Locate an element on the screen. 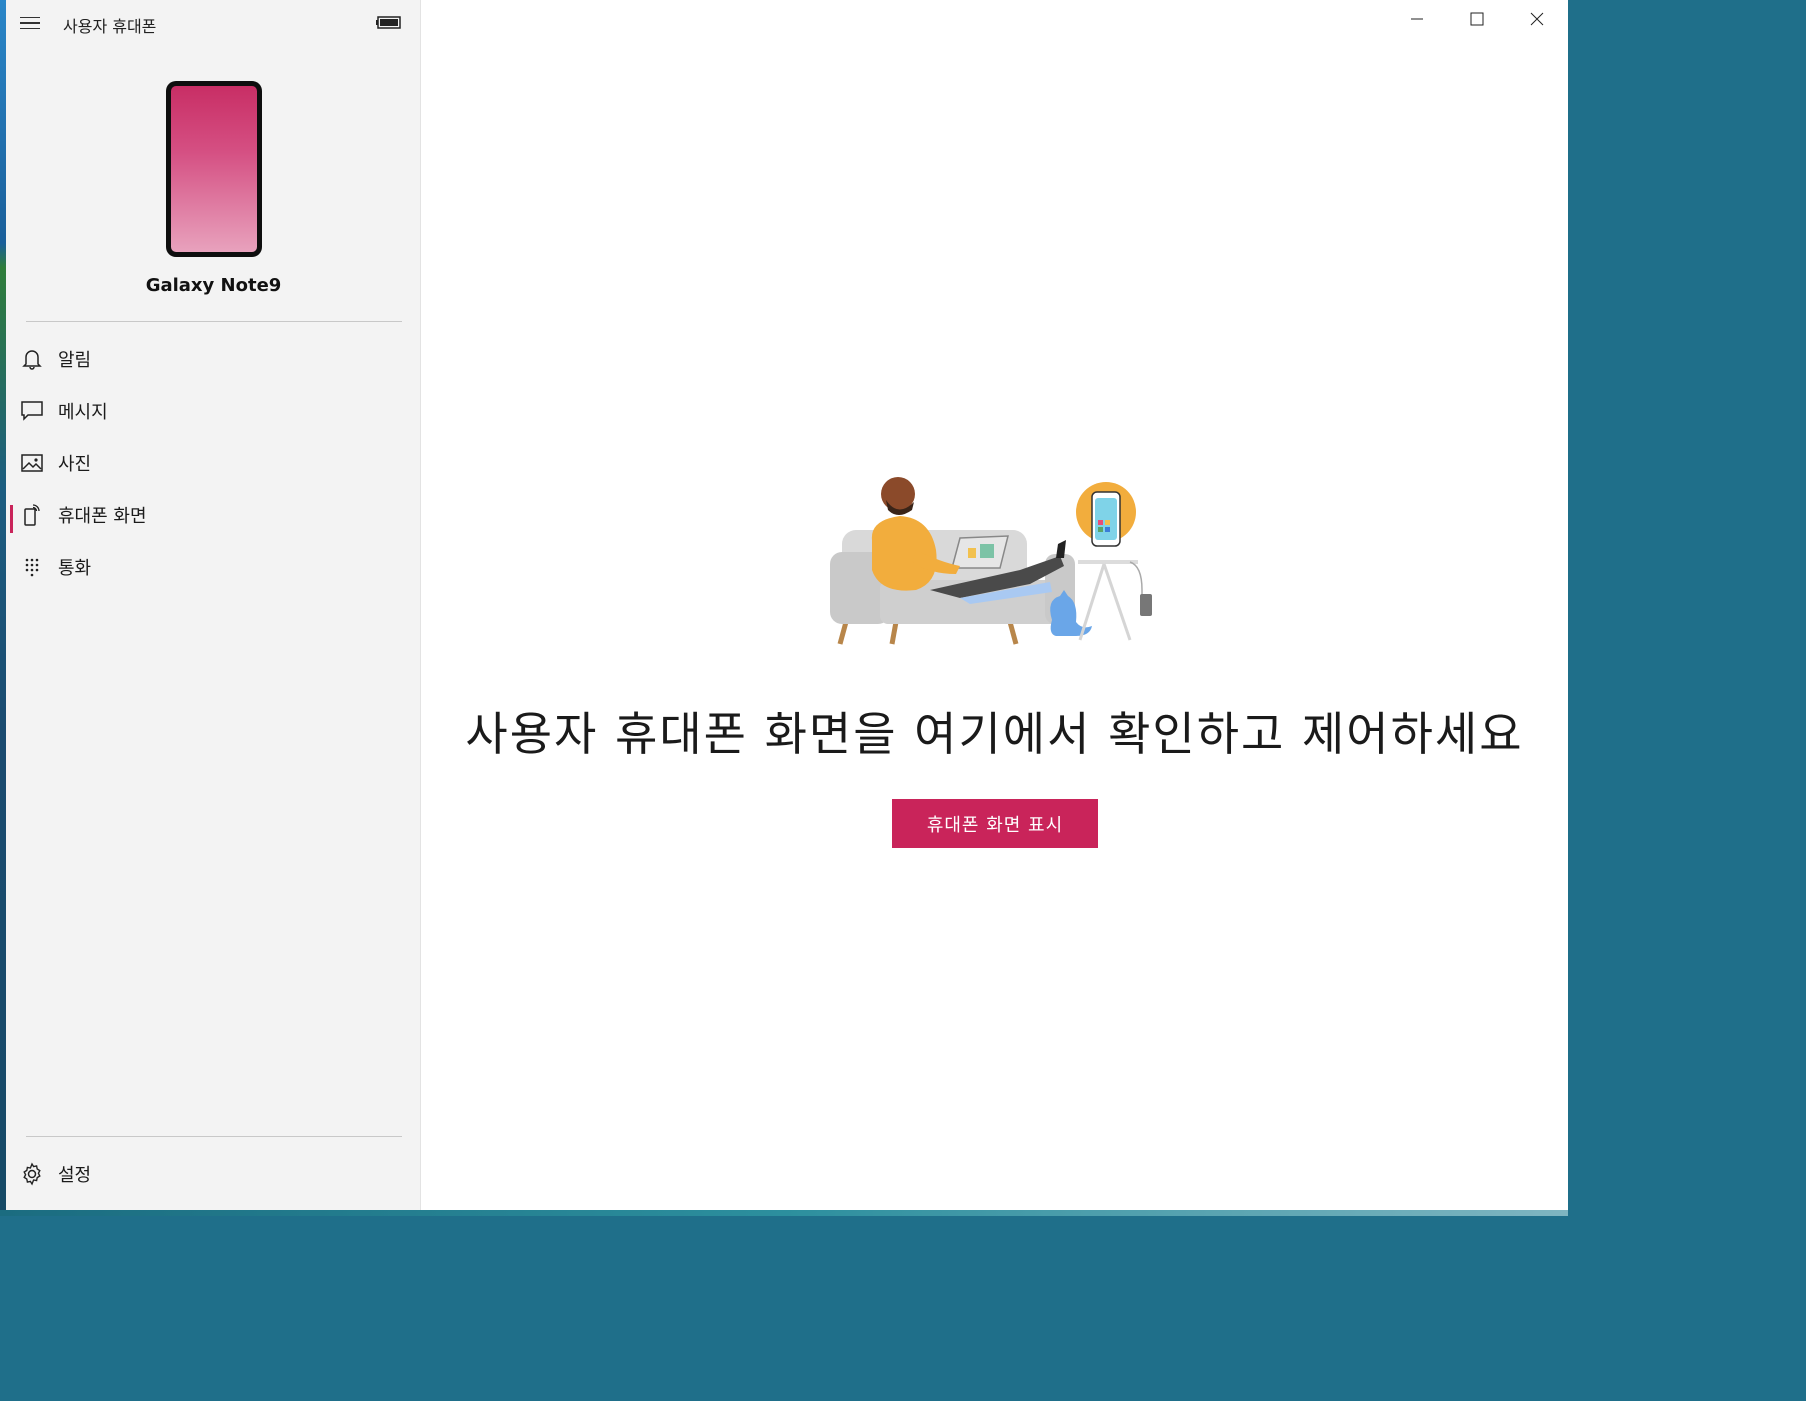 The width and height of the screenshot is (1806, 1401). battery-icon is located at coordinates (388, 22).